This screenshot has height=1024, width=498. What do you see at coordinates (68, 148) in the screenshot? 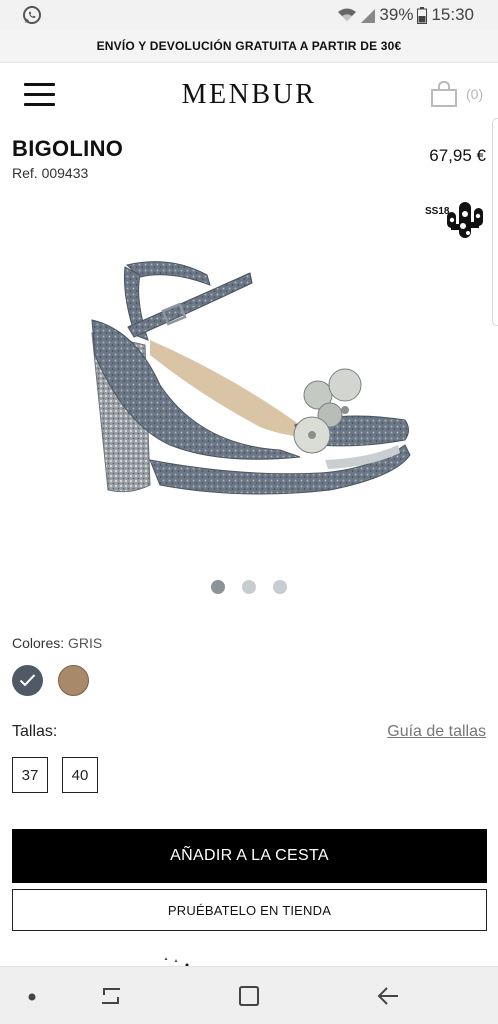
I see `product-name: BIGOLINO` at bounding box center [68, 148].